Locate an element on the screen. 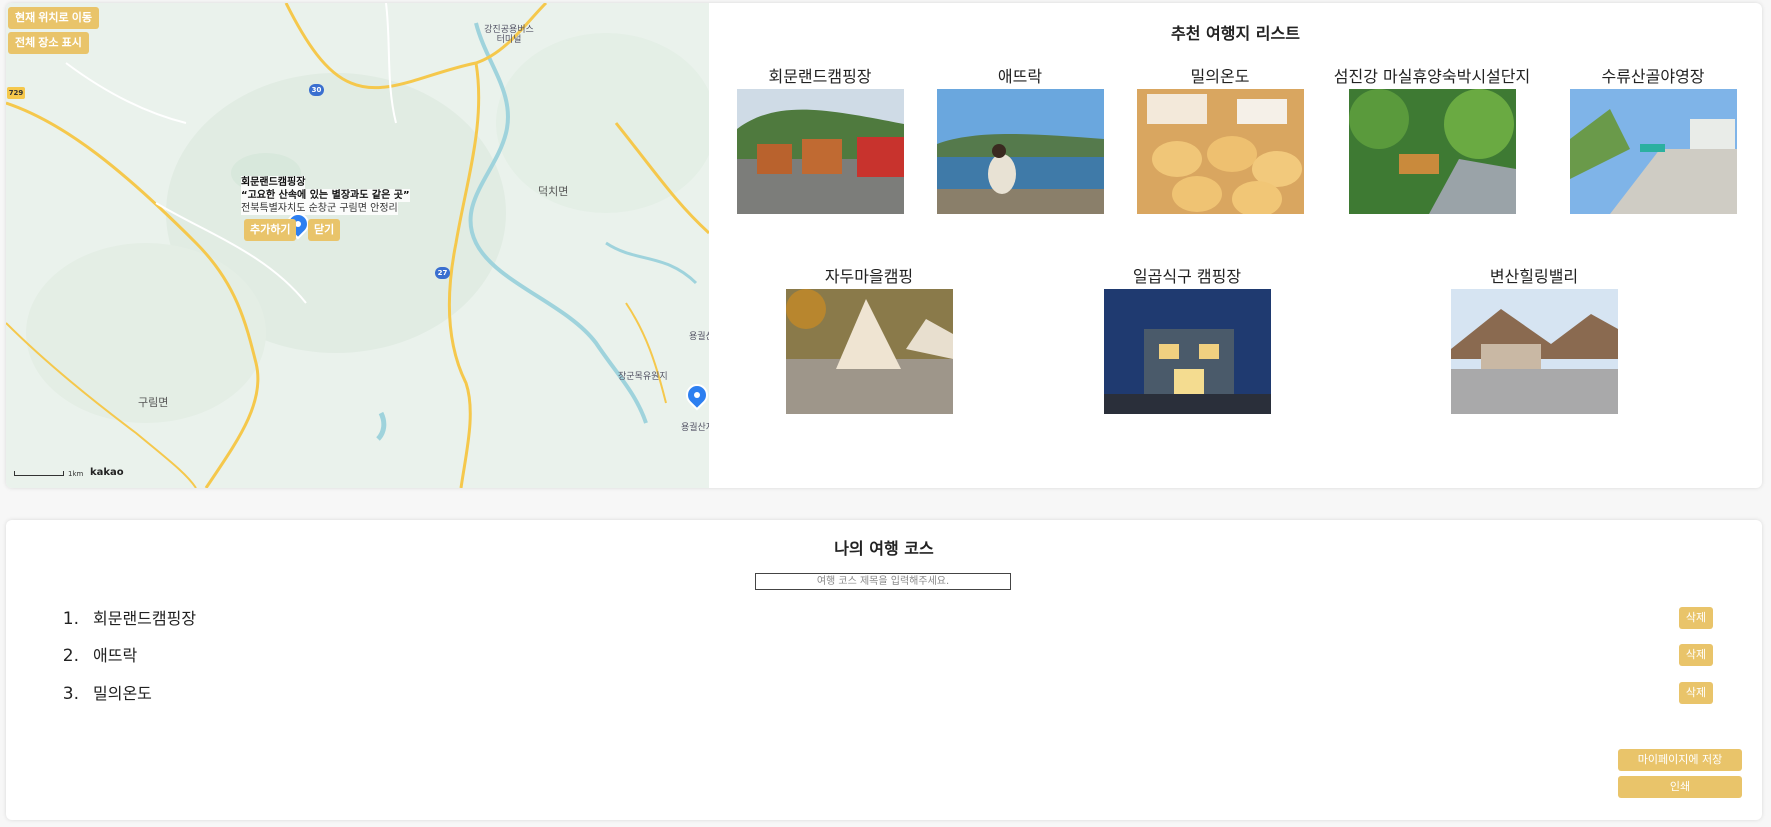 The width and height of the screenshot is (1771, 827). course-item-name: 회문랜드캠핑장 is located at coordinates (145, 618).